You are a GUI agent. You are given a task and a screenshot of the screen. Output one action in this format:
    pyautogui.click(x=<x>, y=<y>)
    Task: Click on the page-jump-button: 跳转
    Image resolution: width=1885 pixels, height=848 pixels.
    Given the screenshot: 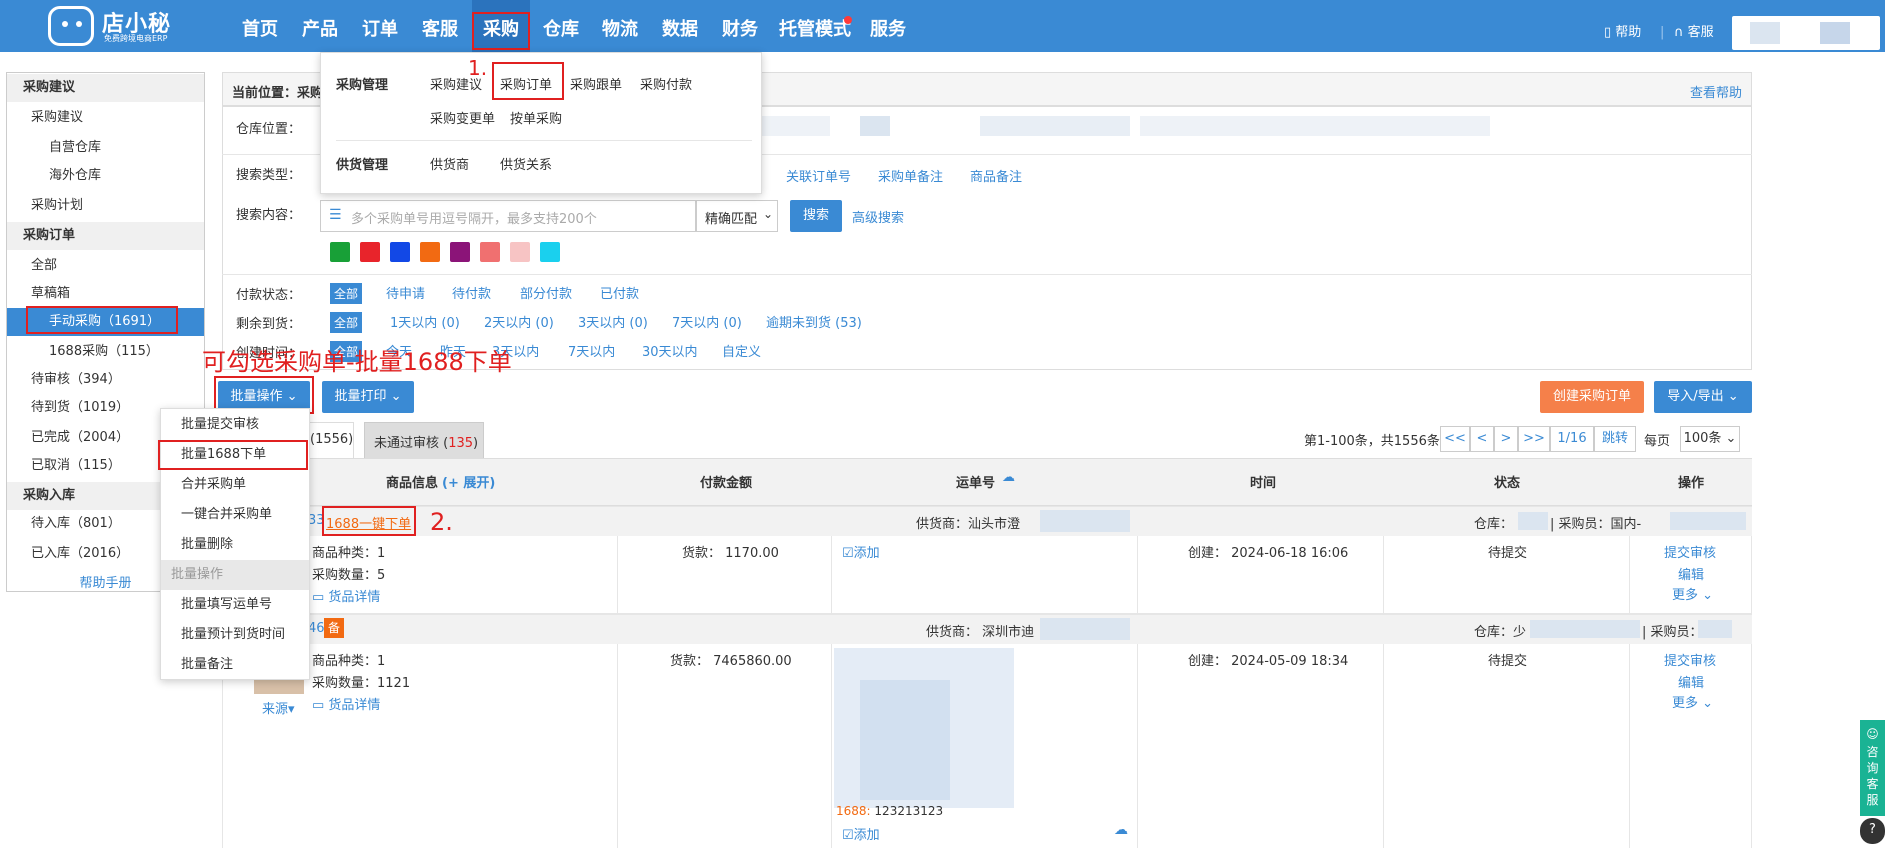 What is the action you would take?
    pyautogui.click(x=1615, y=439)
    